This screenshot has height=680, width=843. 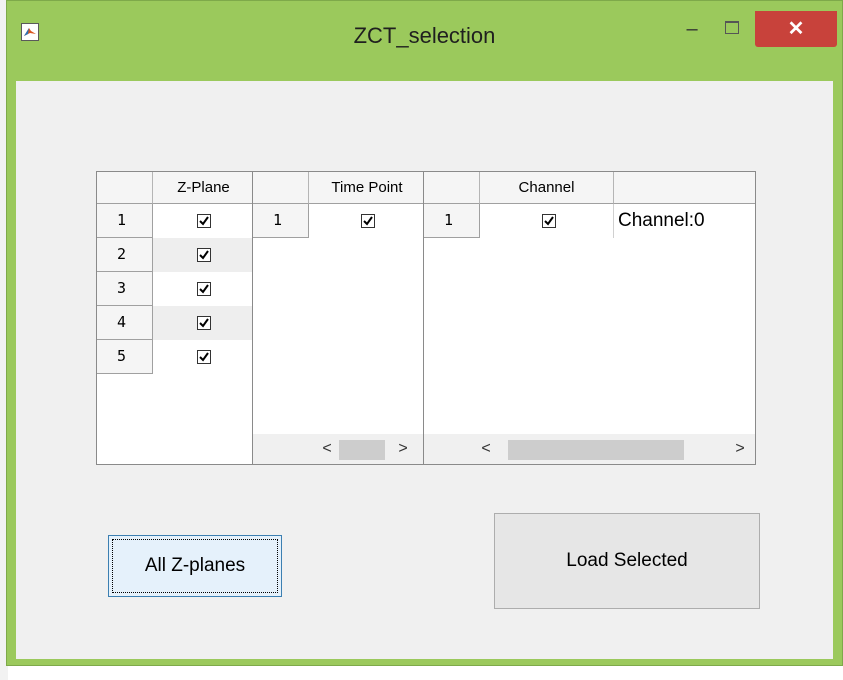 What do you see at coordinates (125, 357) in the screenshot?
I see `zplane-row-header: 5` at bounding box center [125, 357].